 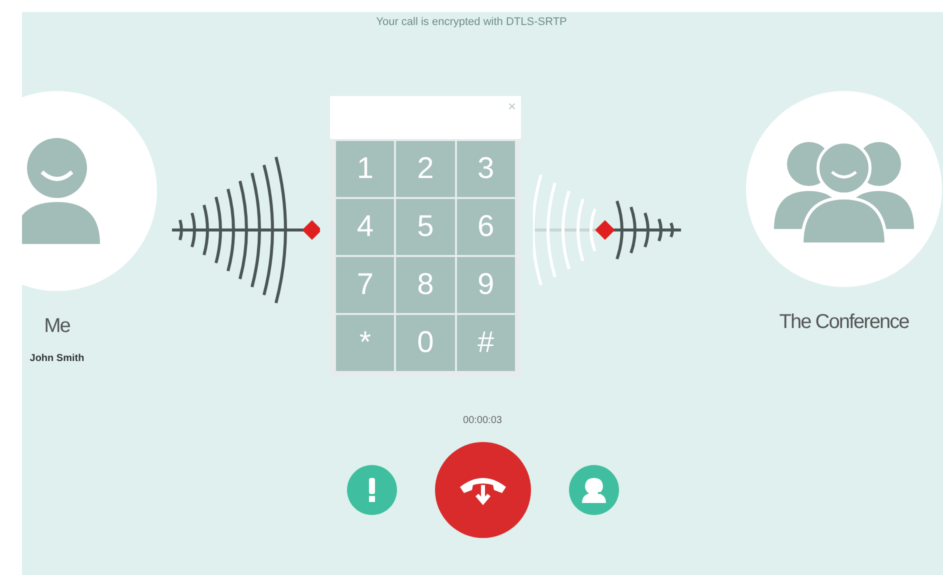 I want to click on dialpad-key: *, so click(x=365, y=342).